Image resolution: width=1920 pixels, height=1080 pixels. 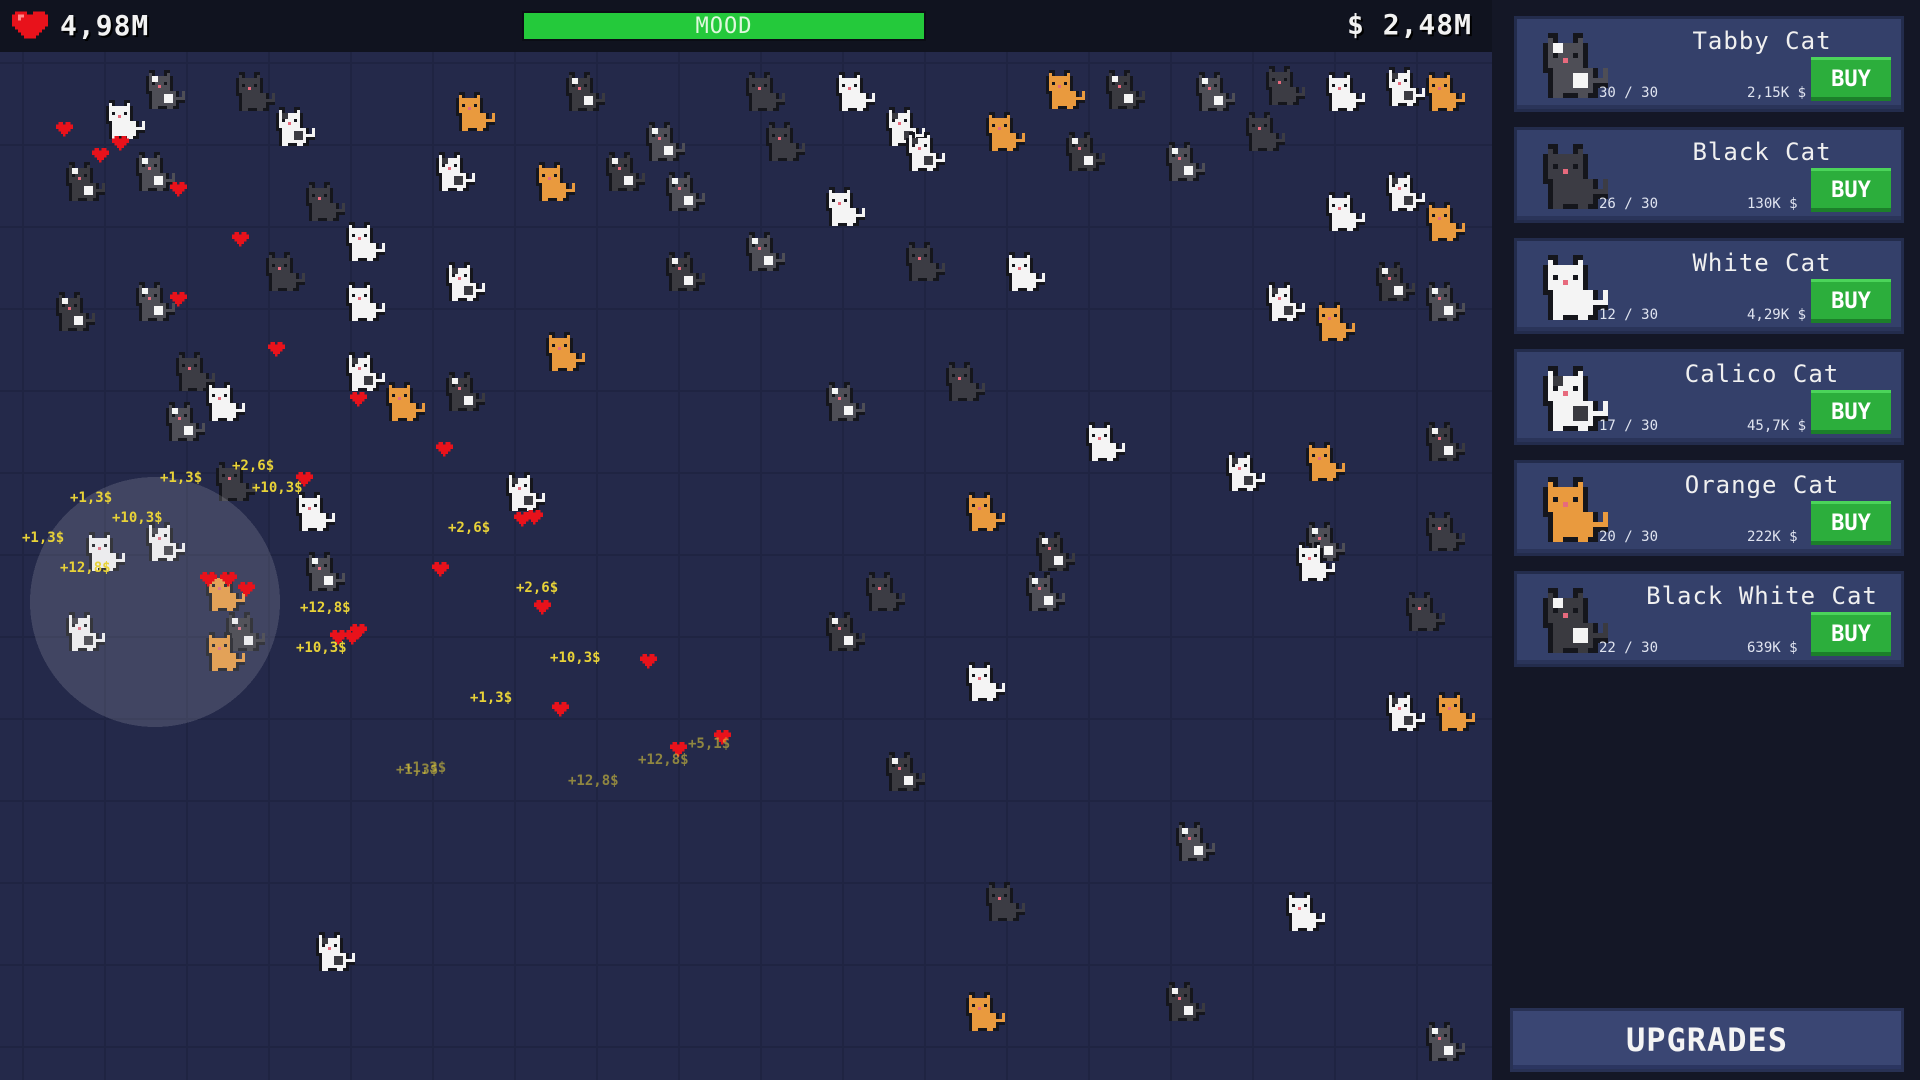 I want to click on upgrades-button: UPGRADES, so click(x=1707, y=1040).